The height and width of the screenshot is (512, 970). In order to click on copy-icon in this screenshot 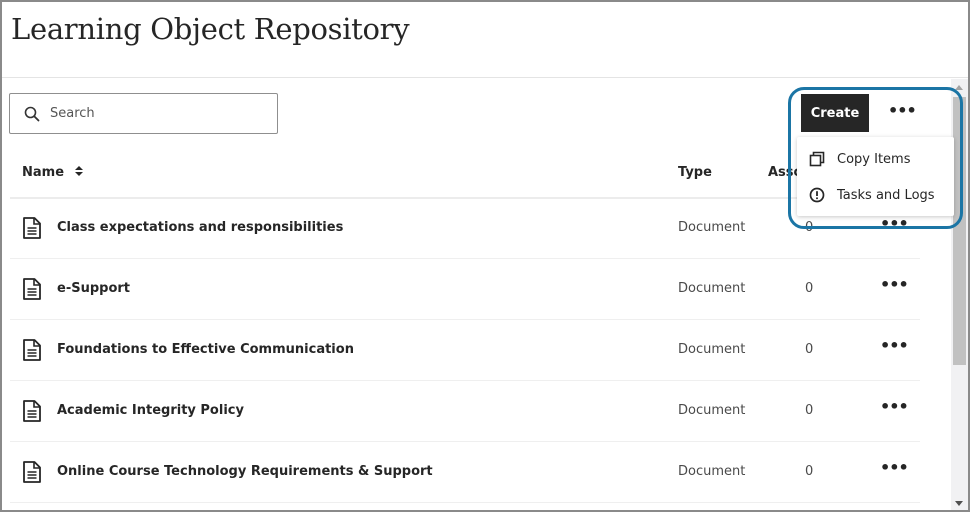, I will do `click(817, 159)`.